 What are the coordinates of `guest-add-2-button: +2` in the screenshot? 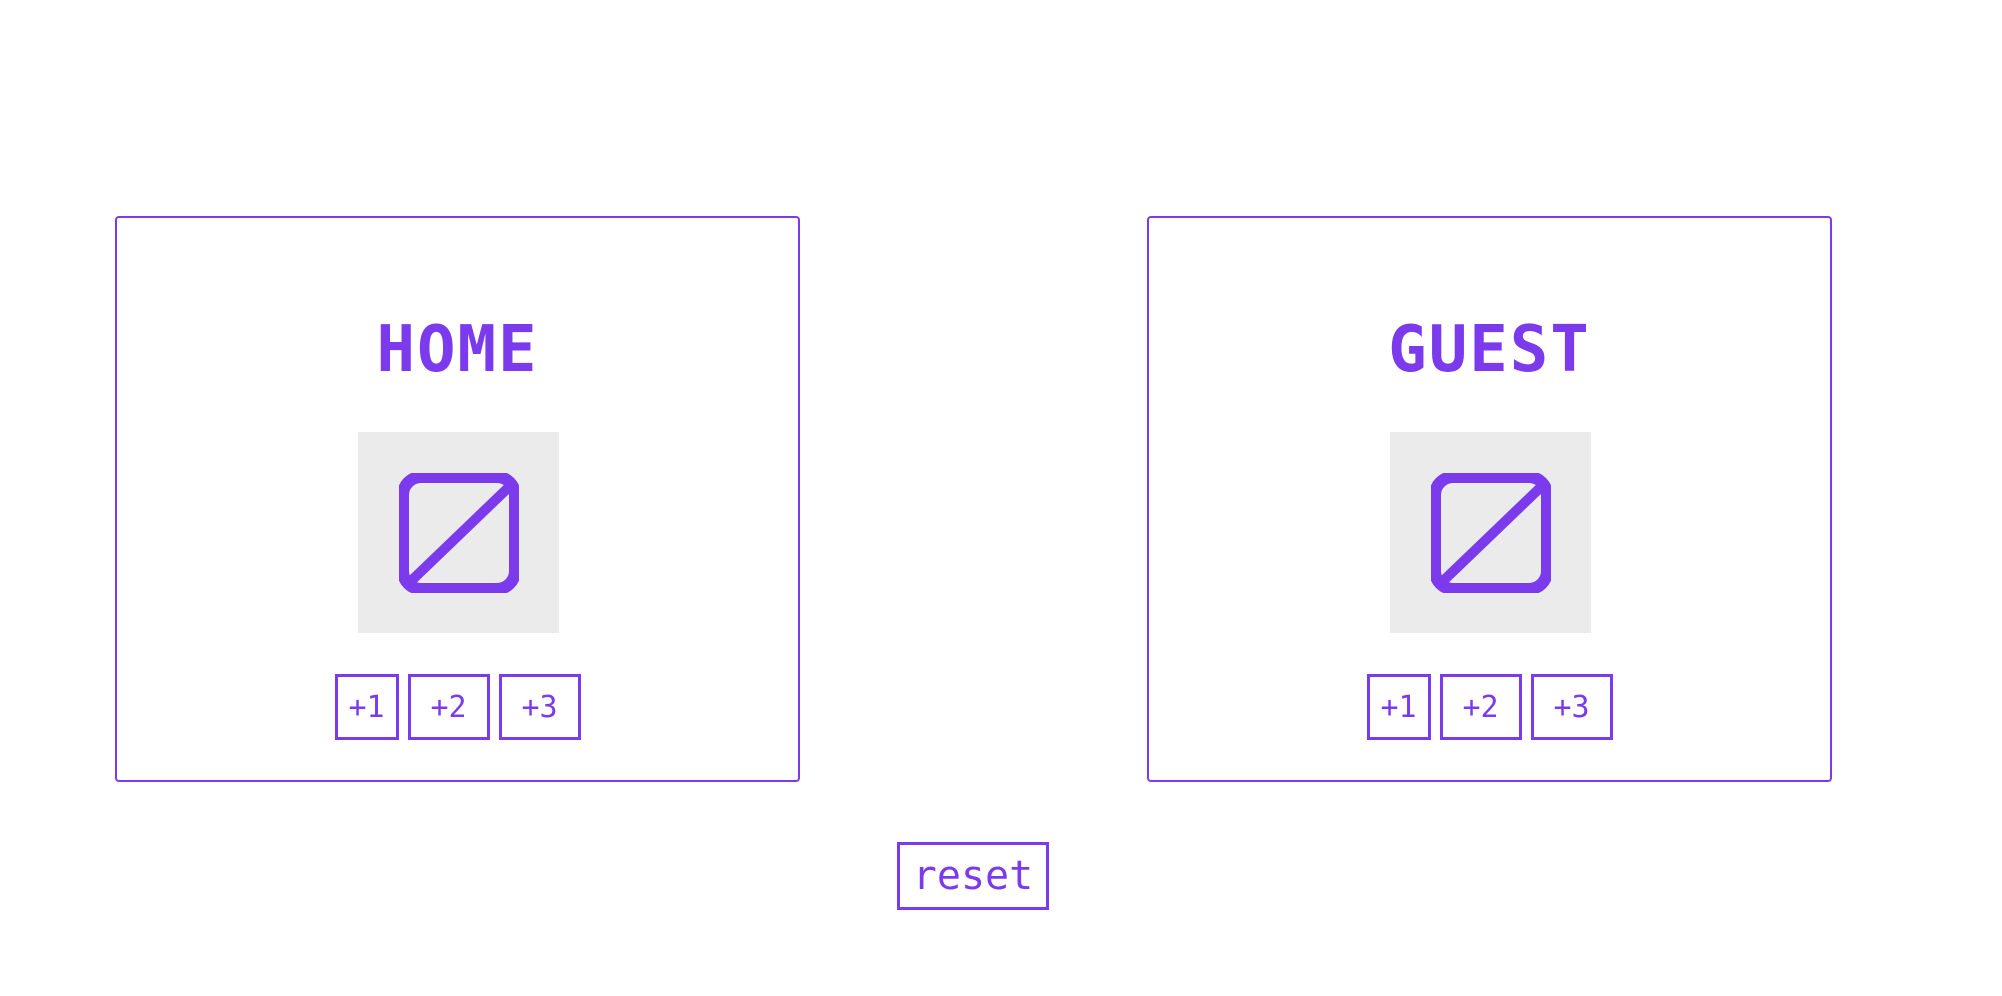 It's located at (1480, 707).